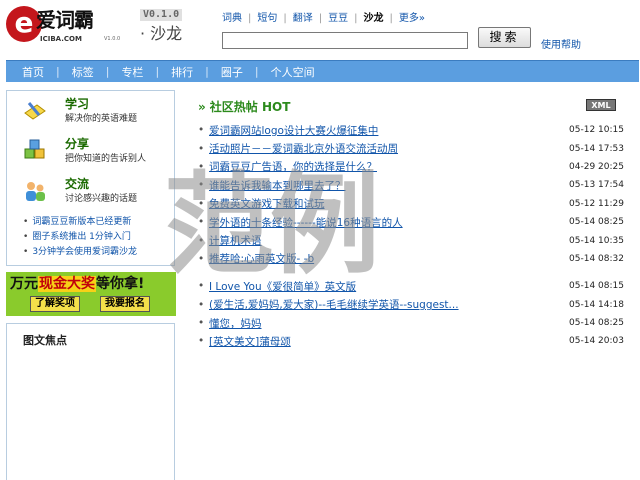 This screenshot has width=640, height=480. What do you see at coordinates (83, 72) in the screenshot?
I see `nav-tags: 标签` at bounding box center [83, 72].